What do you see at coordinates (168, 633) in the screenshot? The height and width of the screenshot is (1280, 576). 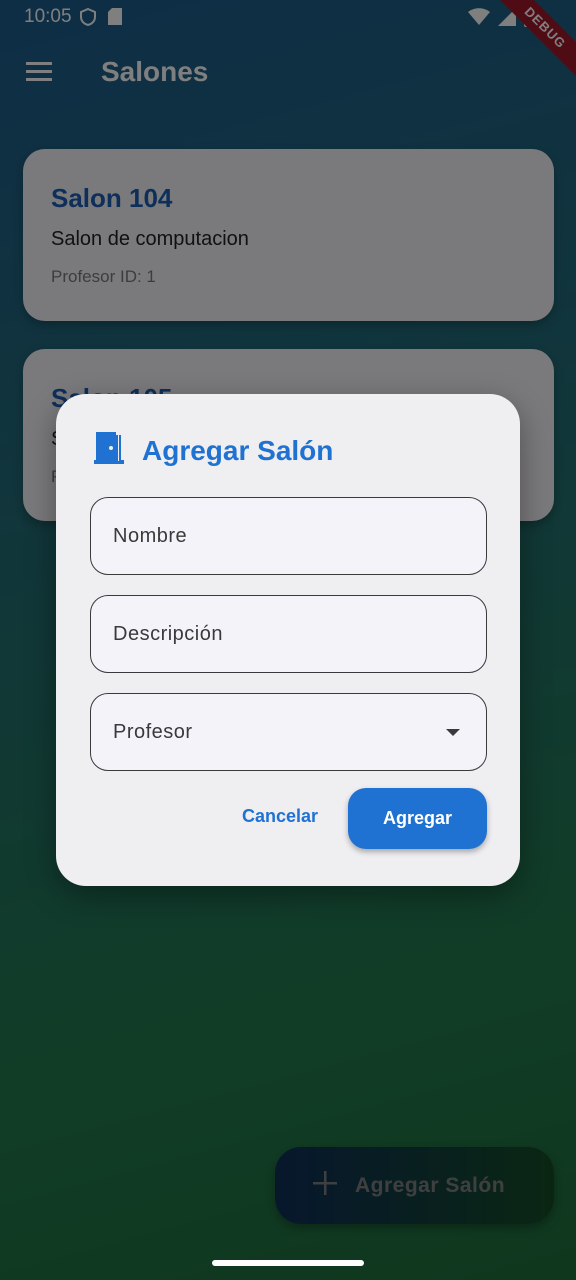 I see `description-field-label: Descripción` at bounding box center [168, 633].